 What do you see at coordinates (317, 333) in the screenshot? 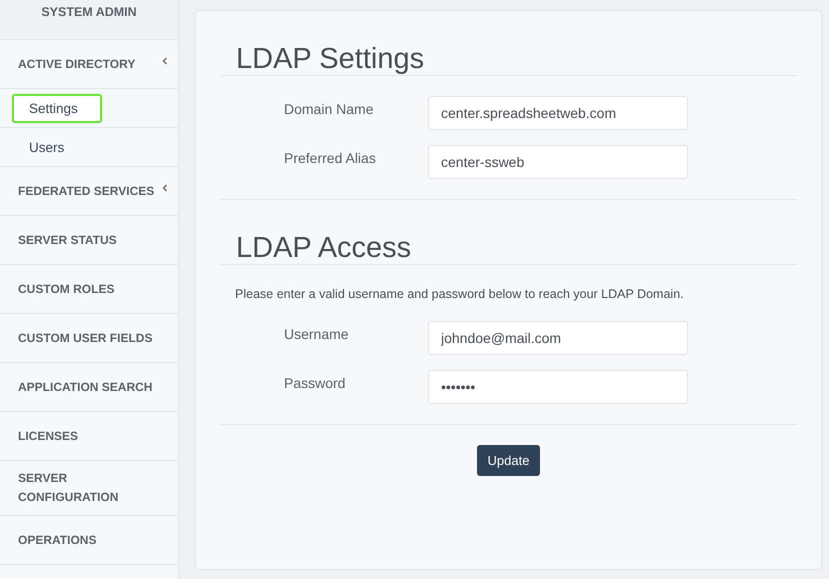
I see `field-label: Username` at bounding box center [317, 333].